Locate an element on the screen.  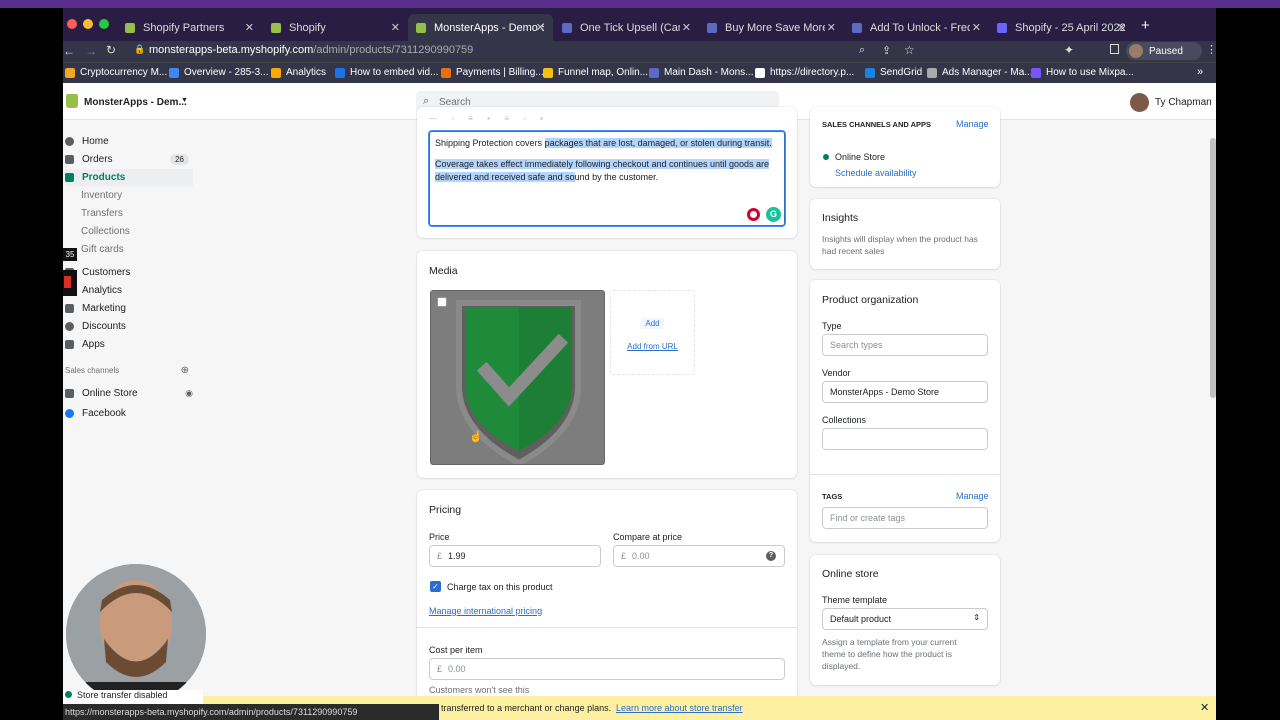
tags-title: TAGS is located at coordinates (832, 496).